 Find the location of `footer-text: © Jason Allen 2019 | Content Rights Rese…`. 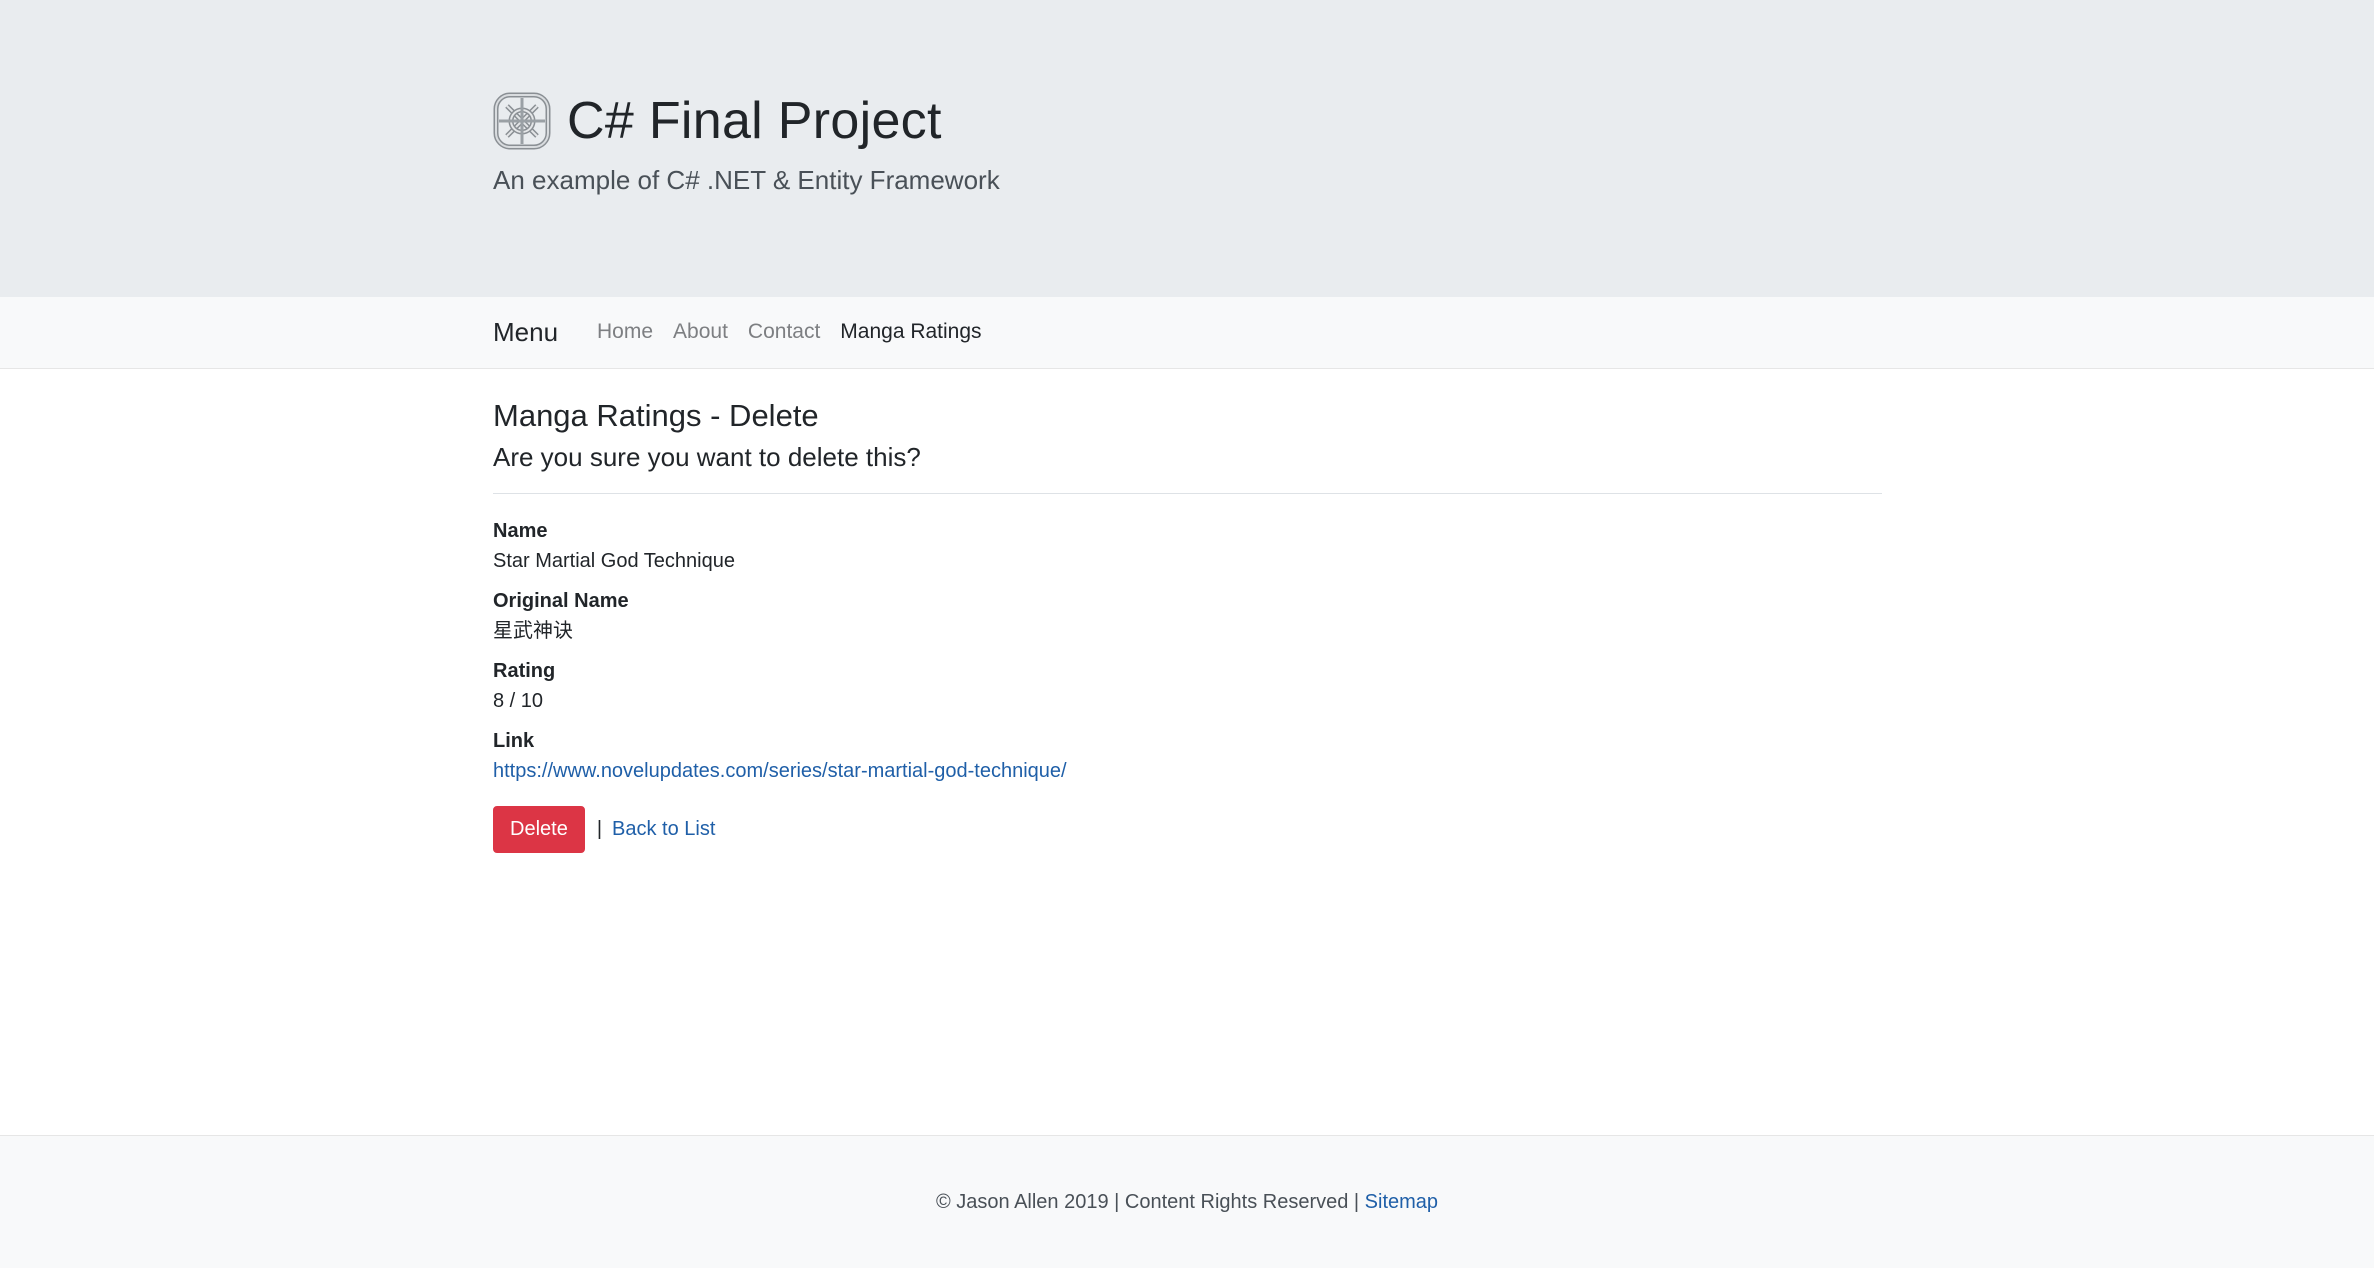

footer-text: © Jason Allen 2019 | Content Rights Rese… is located at coordinates (1187, 1202).